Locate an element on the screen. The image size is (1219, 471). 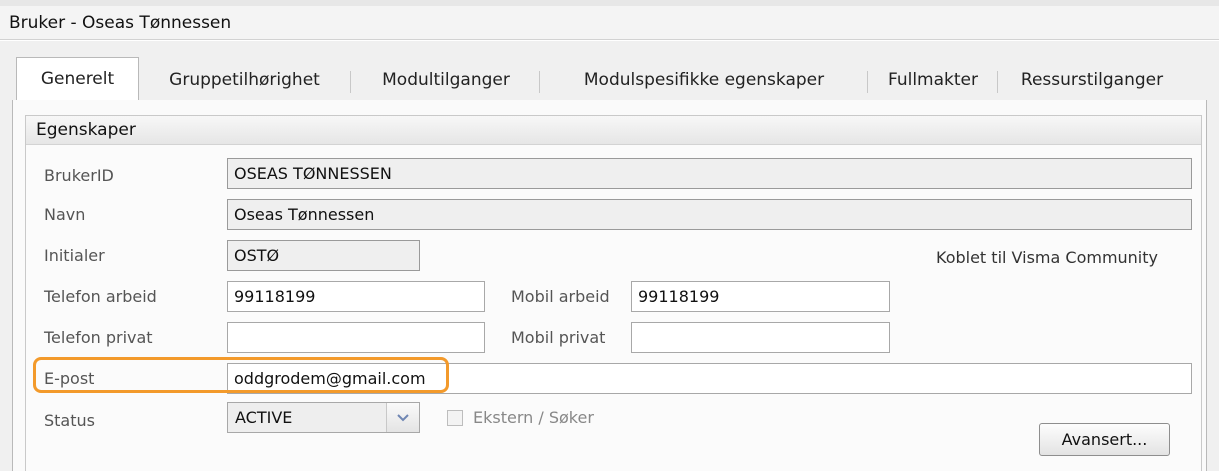
community-status-text: Koblet til Visma Community is located at coordinates (1047, 257).